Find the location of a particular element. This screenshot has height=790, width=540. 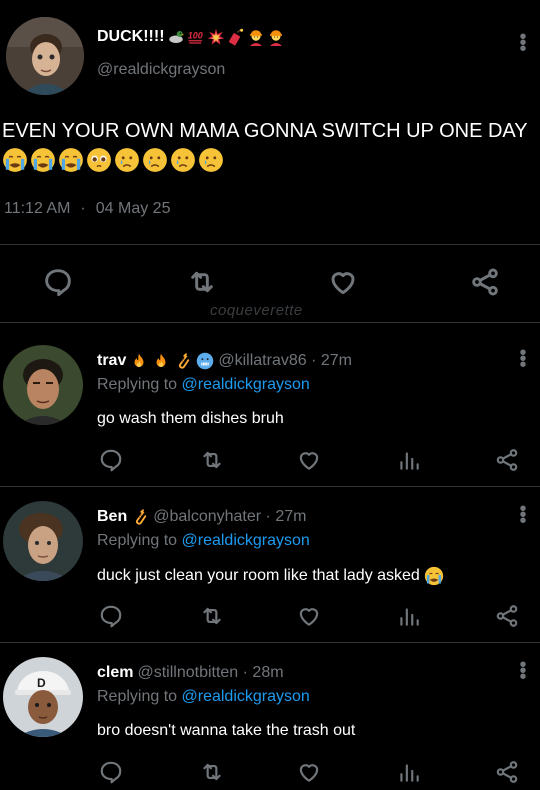

reply-text: bro doesn't wanna take the trash out is located at coordinates (226, 731).